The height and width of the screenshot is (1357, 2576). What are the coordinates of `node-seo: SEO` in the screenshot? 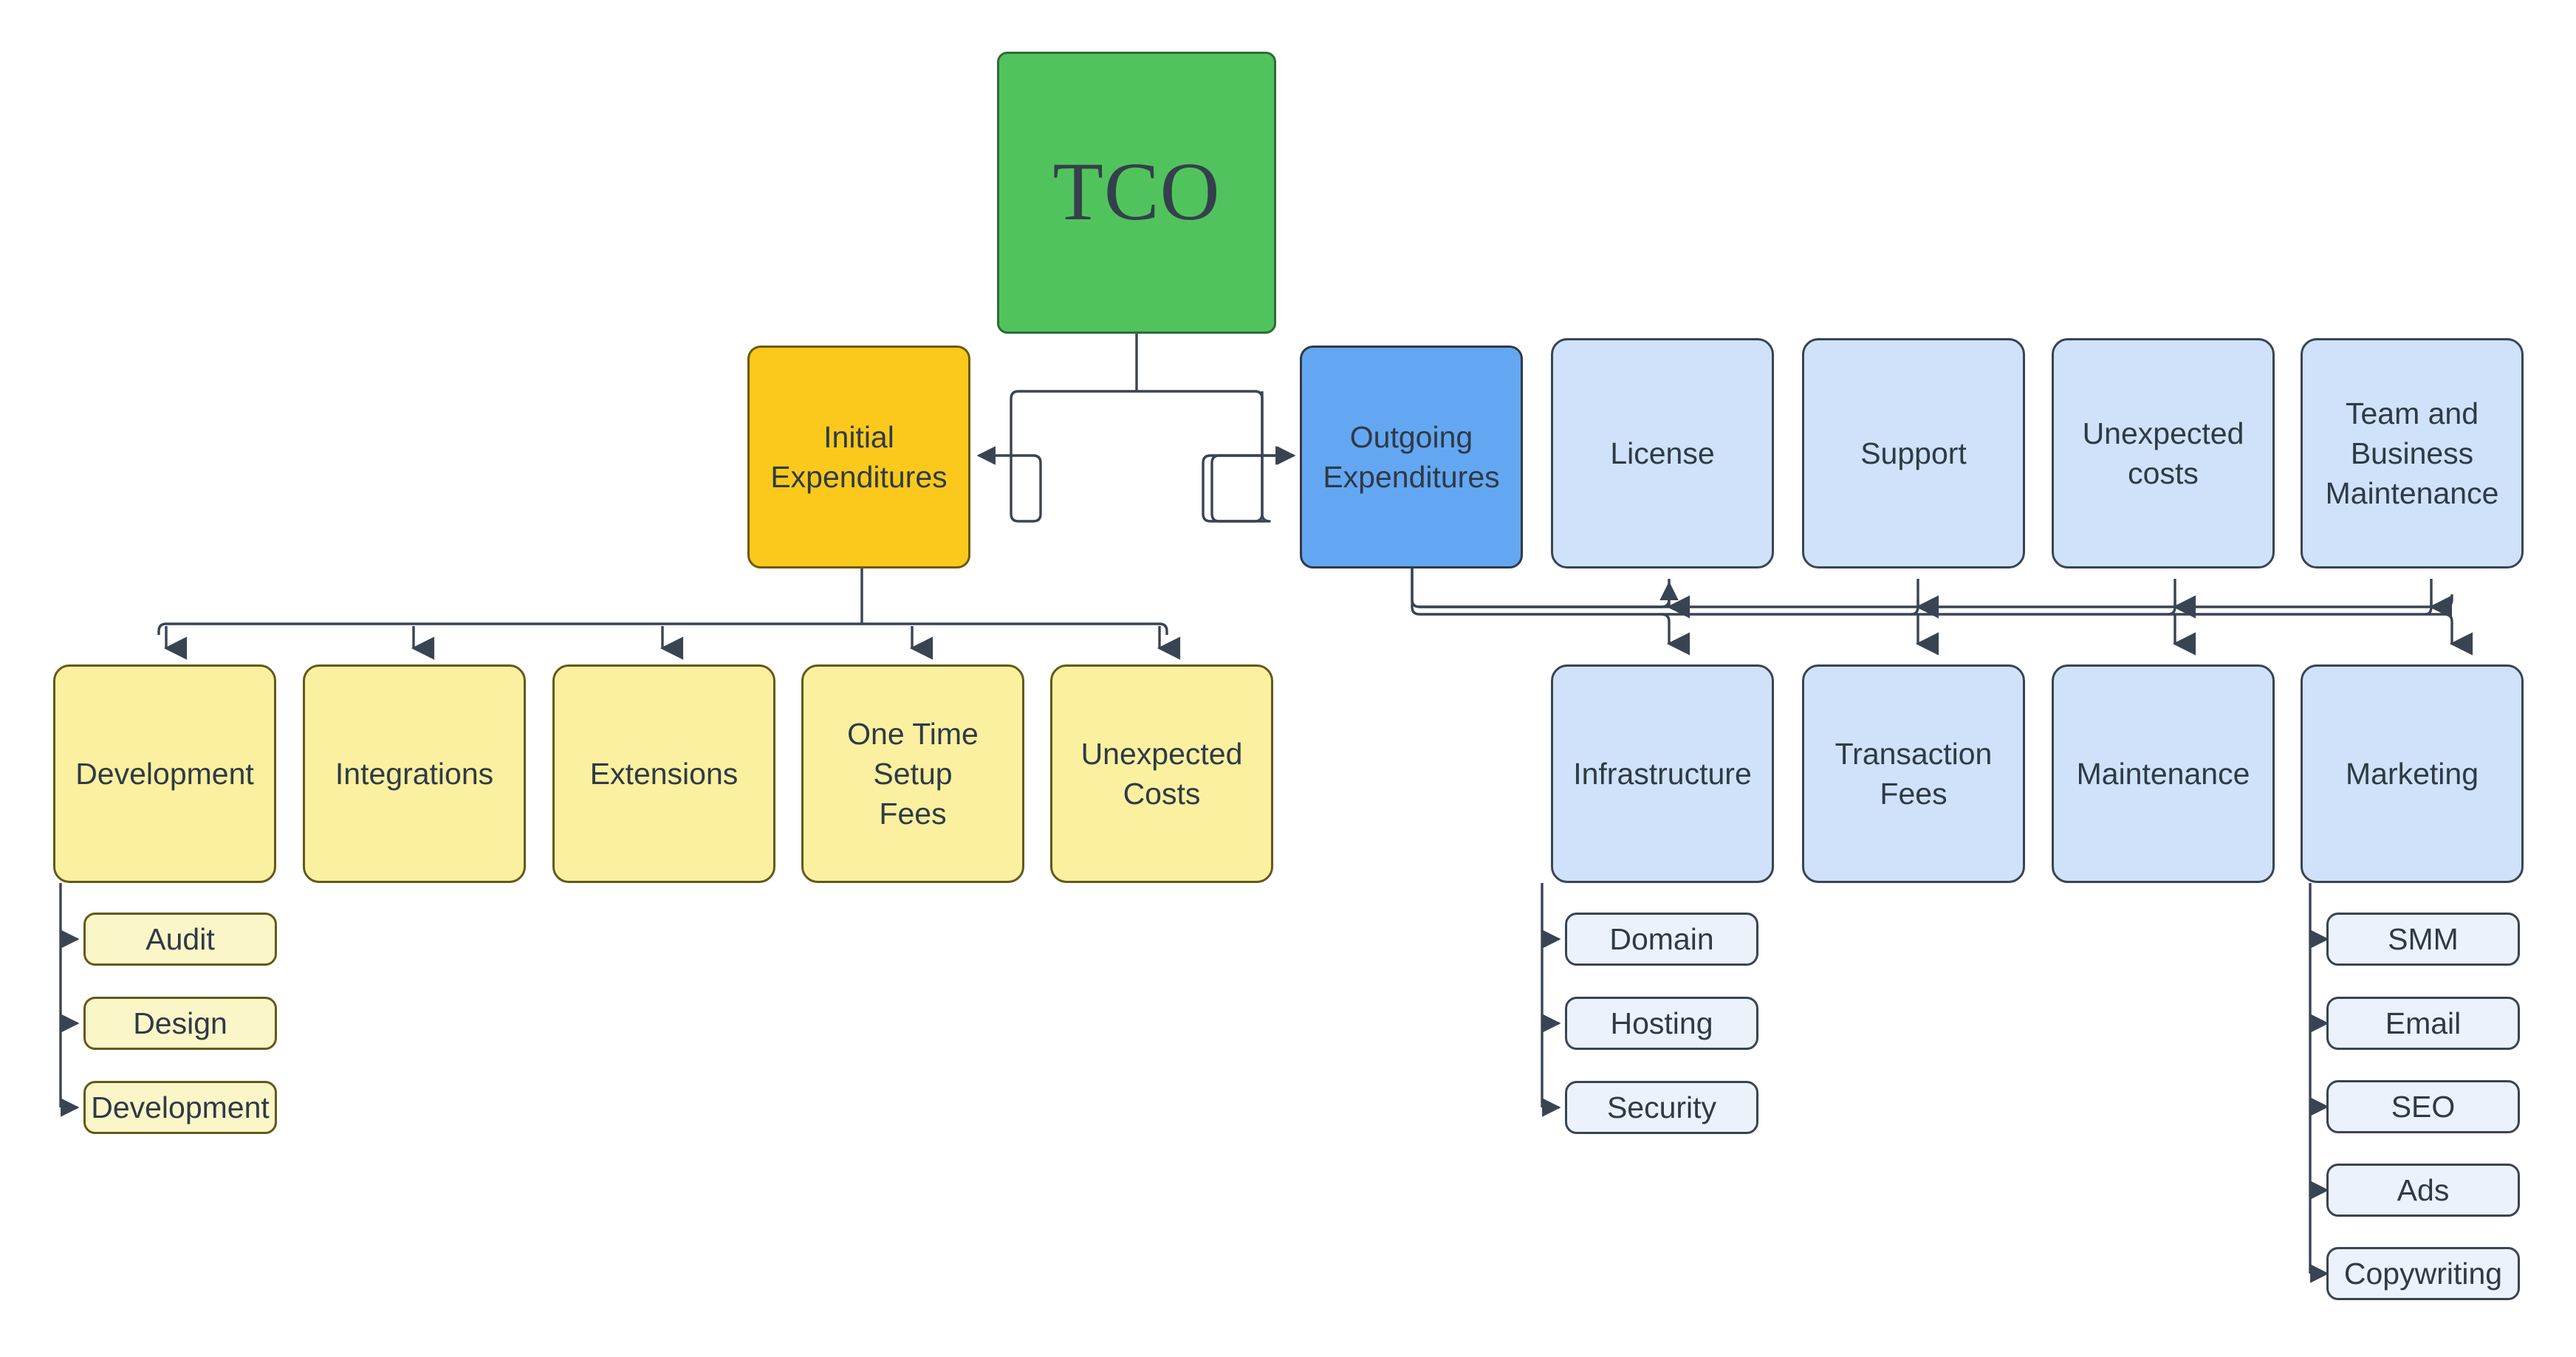 It's located at (2423, 1106).